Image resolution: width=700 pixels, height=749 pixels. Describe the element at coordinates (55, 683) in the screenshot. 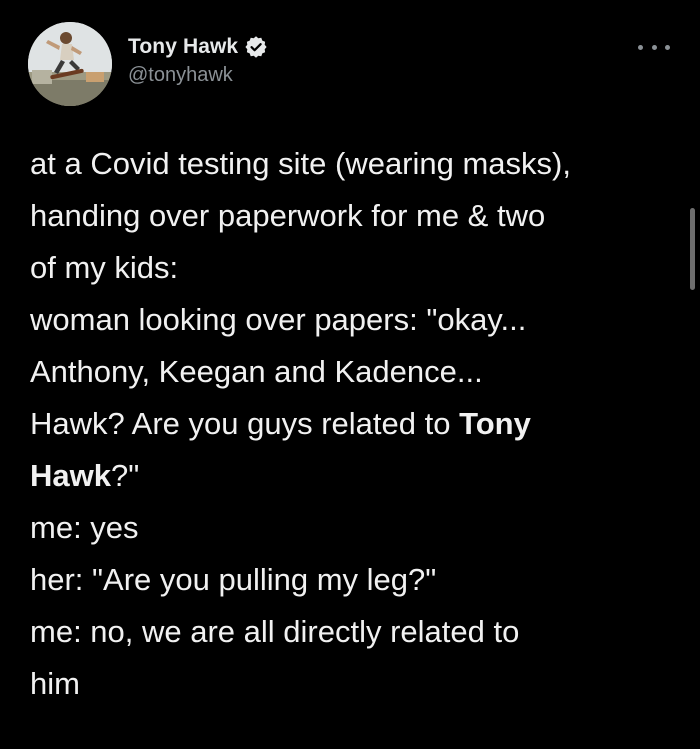

I see `tweet-line: him` at that location.